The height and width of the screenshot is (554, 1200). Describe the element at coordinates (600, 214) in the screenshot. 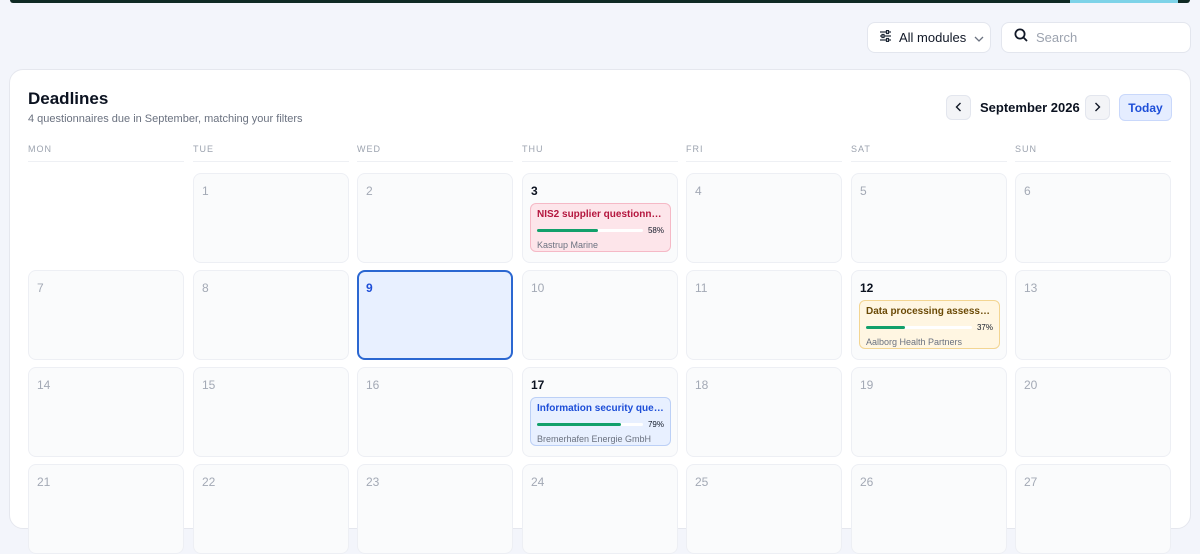

I see `event-title: NIS2 supplier questionnaire` at that location.